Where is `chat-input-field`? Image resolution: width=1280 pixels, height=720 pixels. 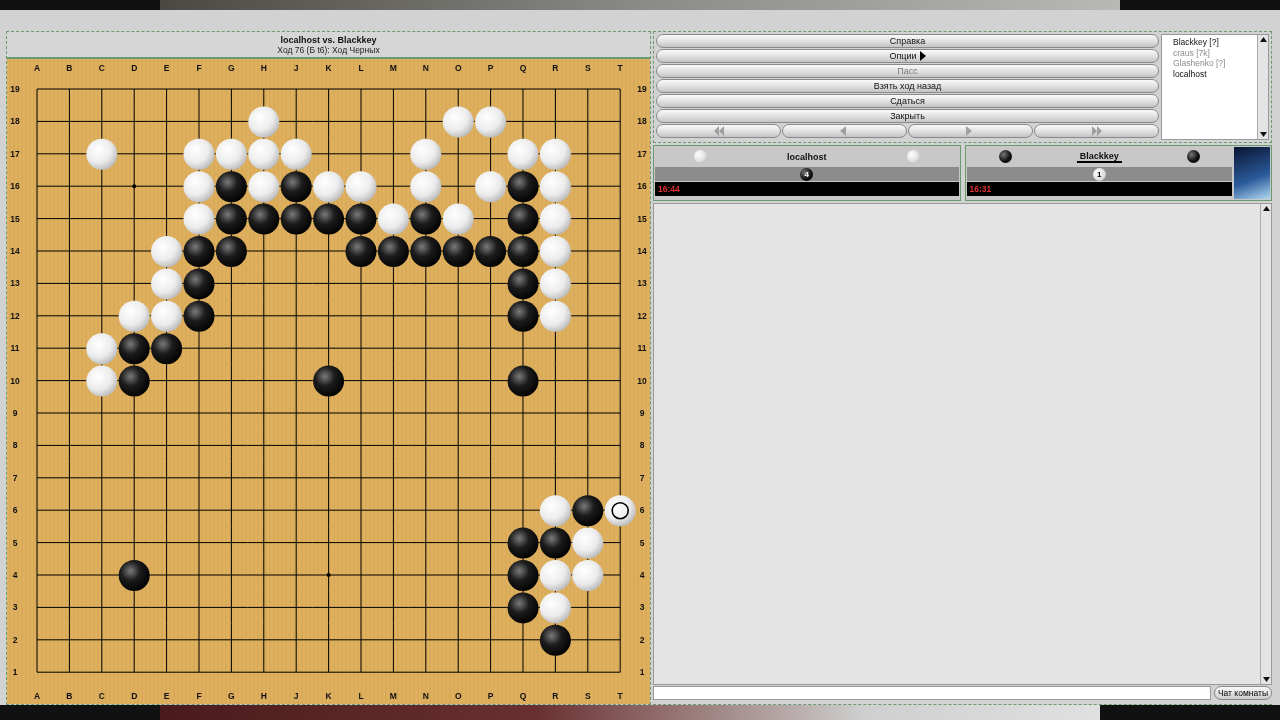 chat-input-field is located at coordinates (932, 693).